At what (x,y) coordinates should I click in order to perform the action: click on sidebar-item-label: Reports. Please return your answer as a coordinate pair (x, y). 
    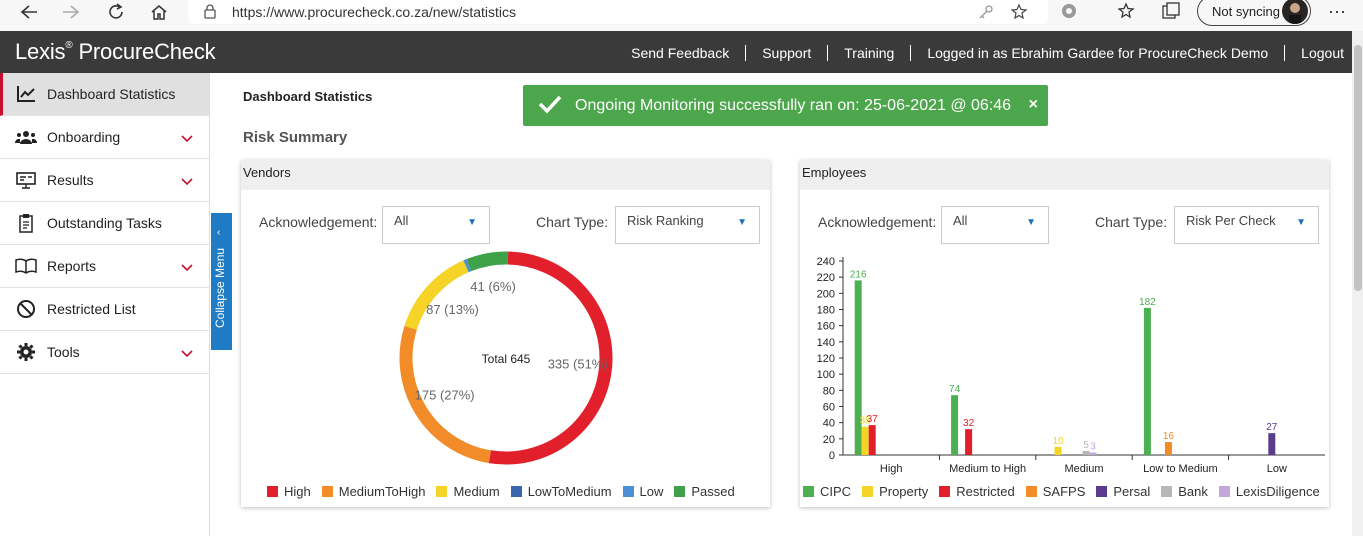
    Looking at the image, I should click on (72, 266).